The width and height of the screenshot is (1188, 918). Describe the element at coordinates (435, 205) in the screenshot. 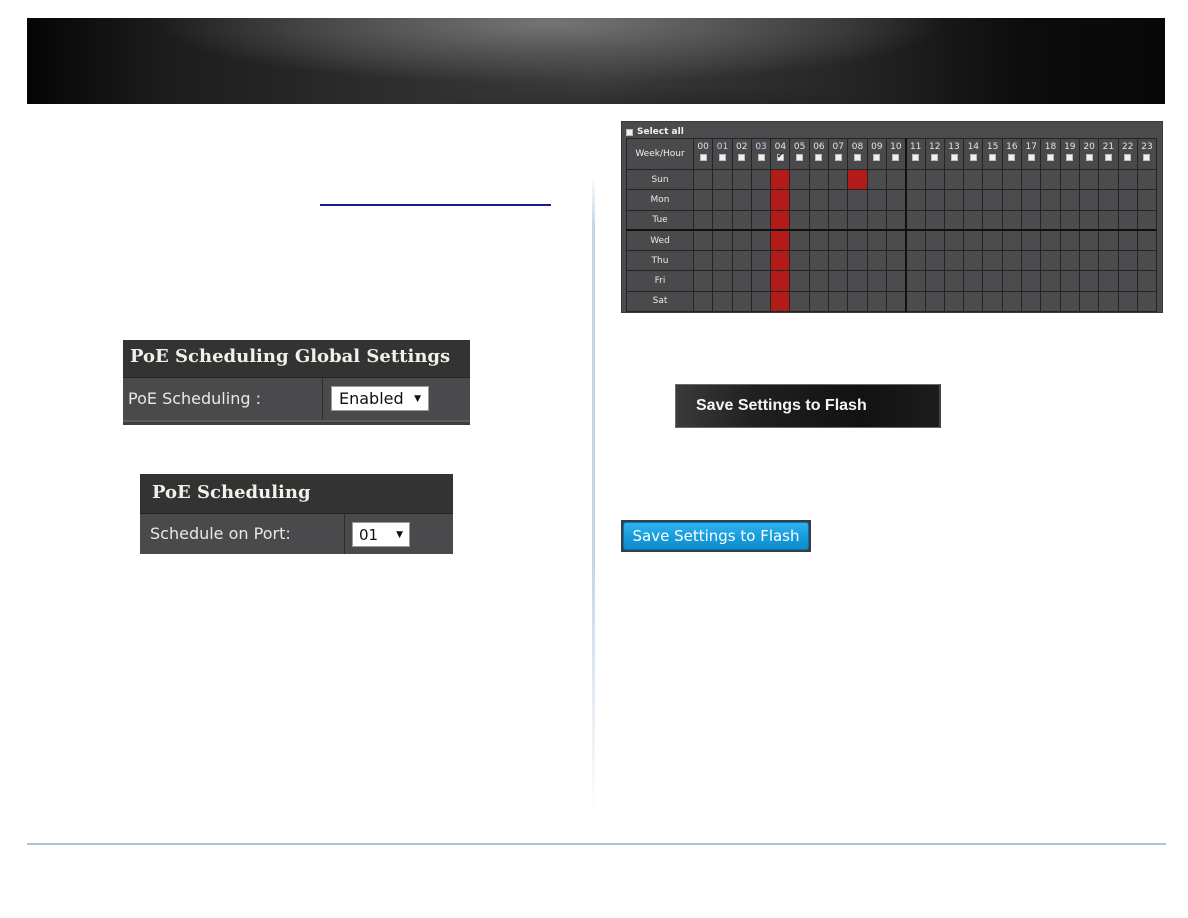

I see `hyperlink-underline` at that location.